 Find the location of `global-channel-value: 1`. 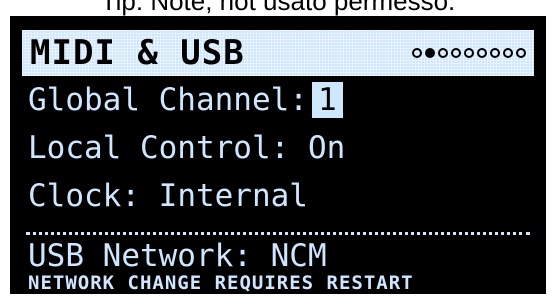

global-channel-value: 1 is located at coordinates (327, 100).